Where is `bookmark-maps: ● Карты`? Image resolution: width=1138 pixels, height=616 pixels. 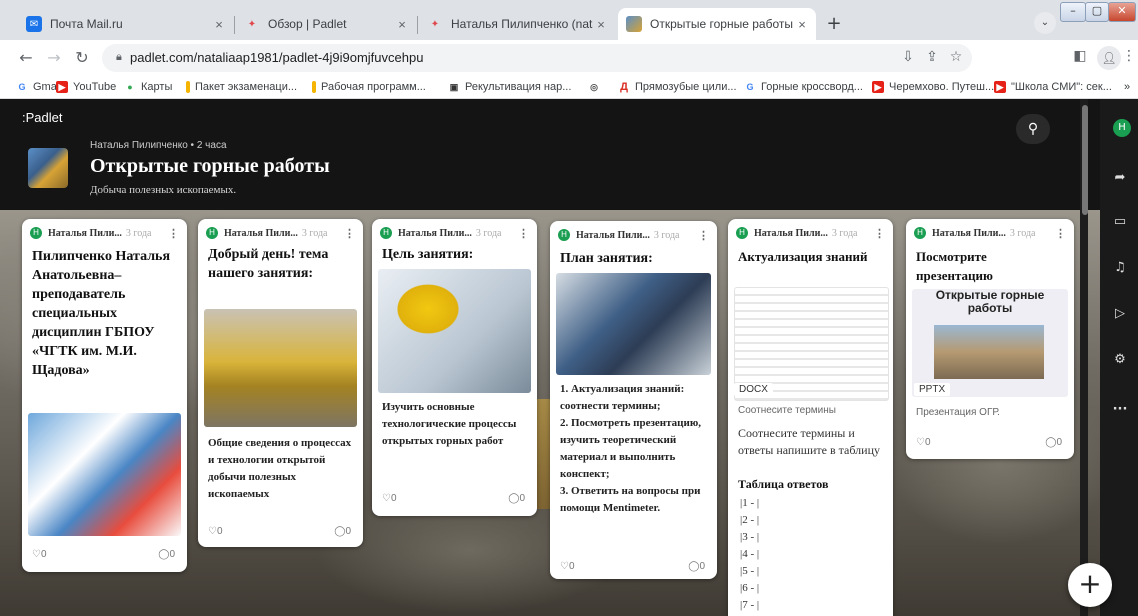
bookmark-maps: ● Карты is located at coordinates (148, 87).